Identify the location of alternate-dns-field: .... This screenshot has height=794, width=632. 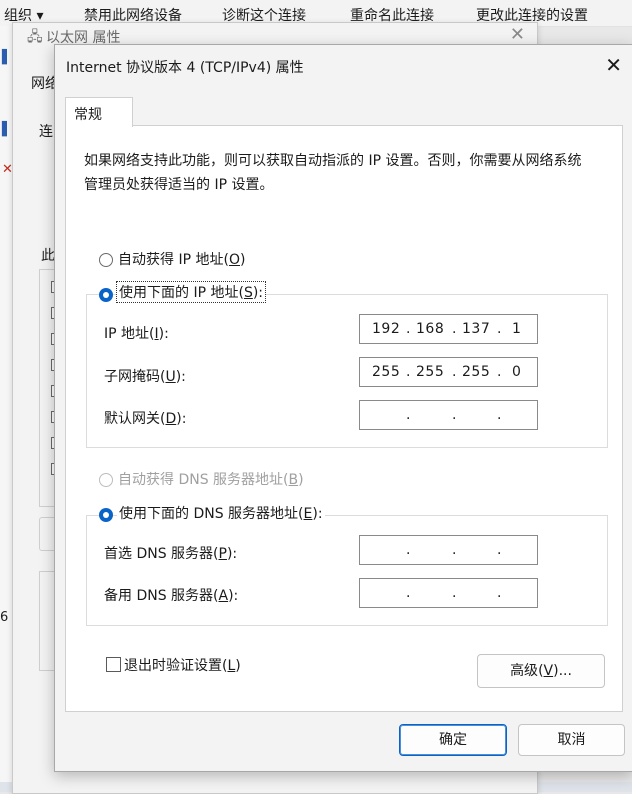
(448, 593).